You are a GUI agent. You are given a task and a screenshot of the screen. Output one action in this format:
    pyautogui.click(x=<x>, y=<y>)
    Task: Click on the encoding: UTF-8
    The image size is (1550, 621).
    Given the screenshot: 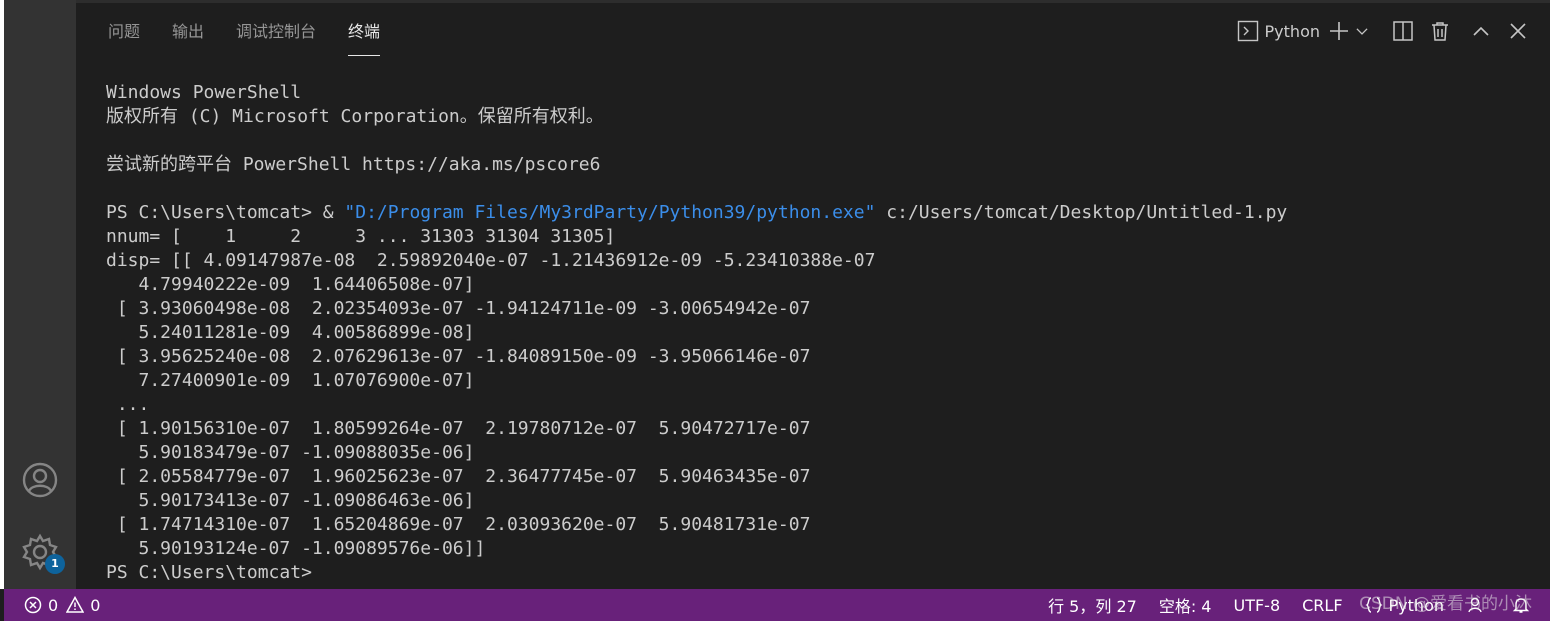 What is the action you would take?
    pyautogui.click(x=1256, y=605)
    